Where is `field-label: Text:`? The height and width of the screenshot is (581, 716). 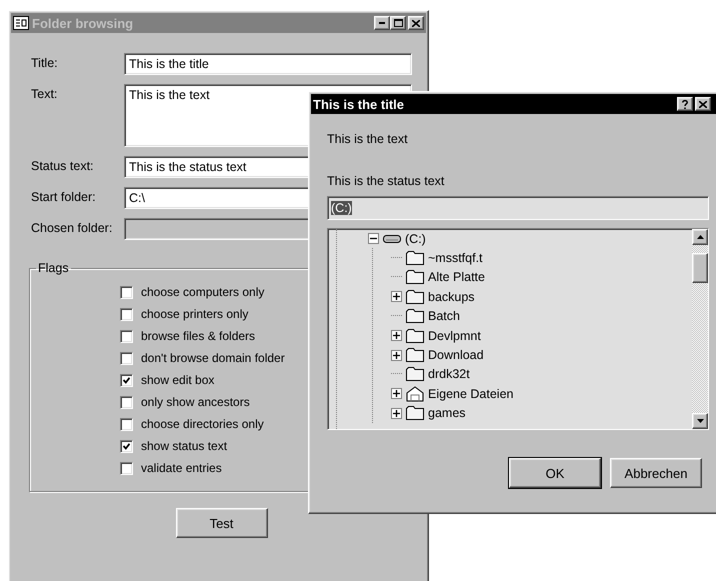
field-label: Text: is located at coordinates (44, 93).